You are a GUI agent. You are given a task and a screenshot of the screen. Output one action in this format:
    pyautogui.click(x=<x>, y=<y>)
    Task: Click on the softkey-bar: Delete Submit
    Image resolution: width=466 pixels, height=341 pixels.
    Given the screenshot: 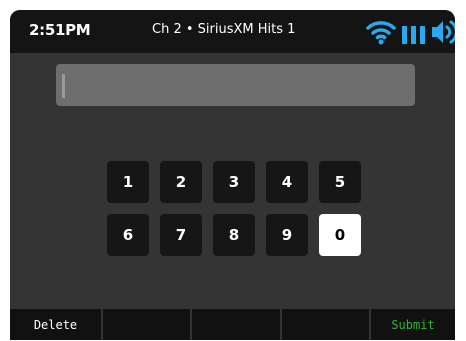 What is the action you would take?
    pyautogui.click(x=232, y=323)
    